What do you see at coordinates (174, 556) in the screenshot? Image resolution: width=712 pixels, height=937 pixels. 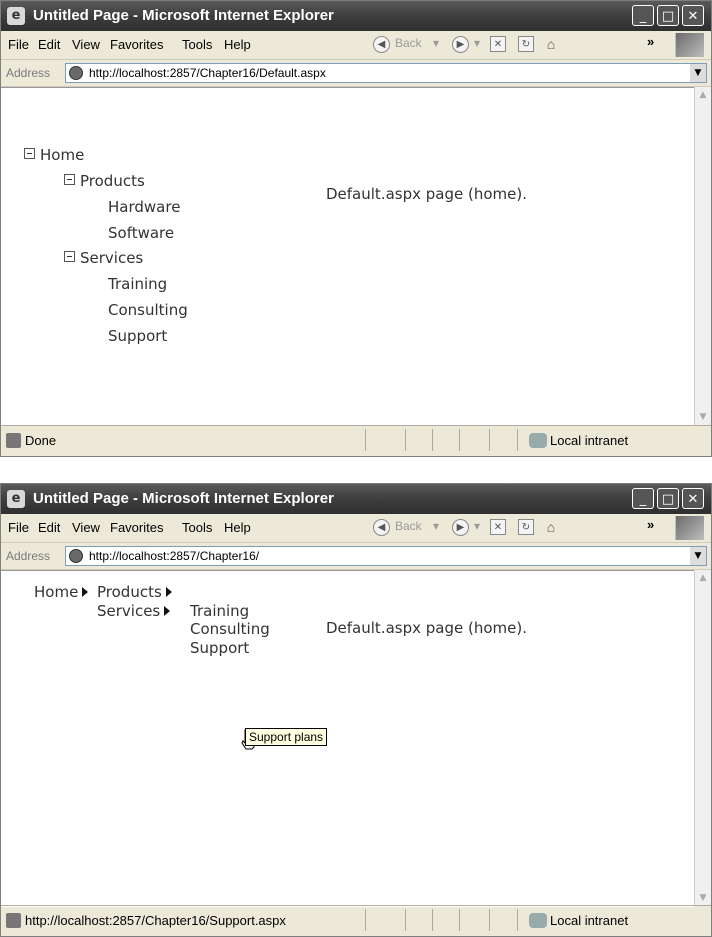 I see `address-url: http://localhost:2857/Chapter16/` at bounding box center [174, 556].